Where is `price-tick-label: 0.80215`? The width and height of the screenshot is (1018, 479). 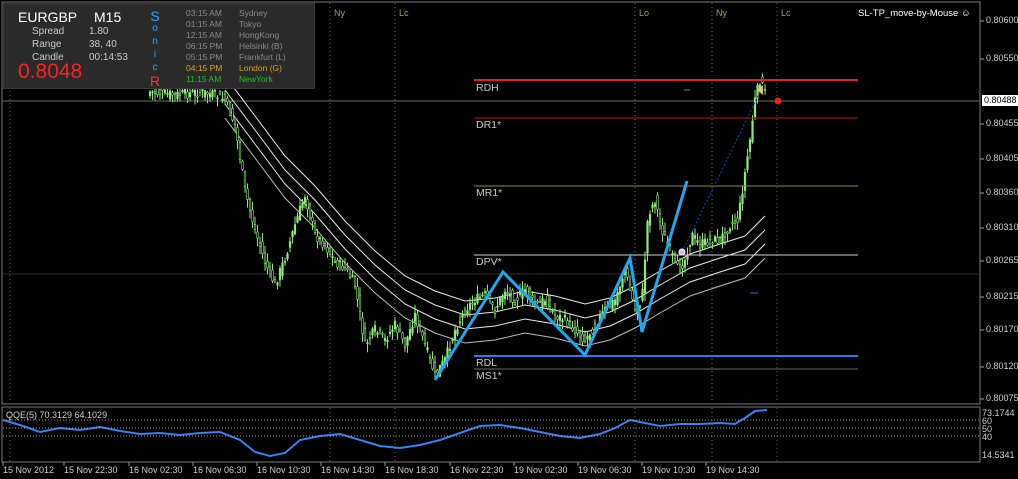
price-tick-label: 0.80215 is located at coordinates (1002, 296).